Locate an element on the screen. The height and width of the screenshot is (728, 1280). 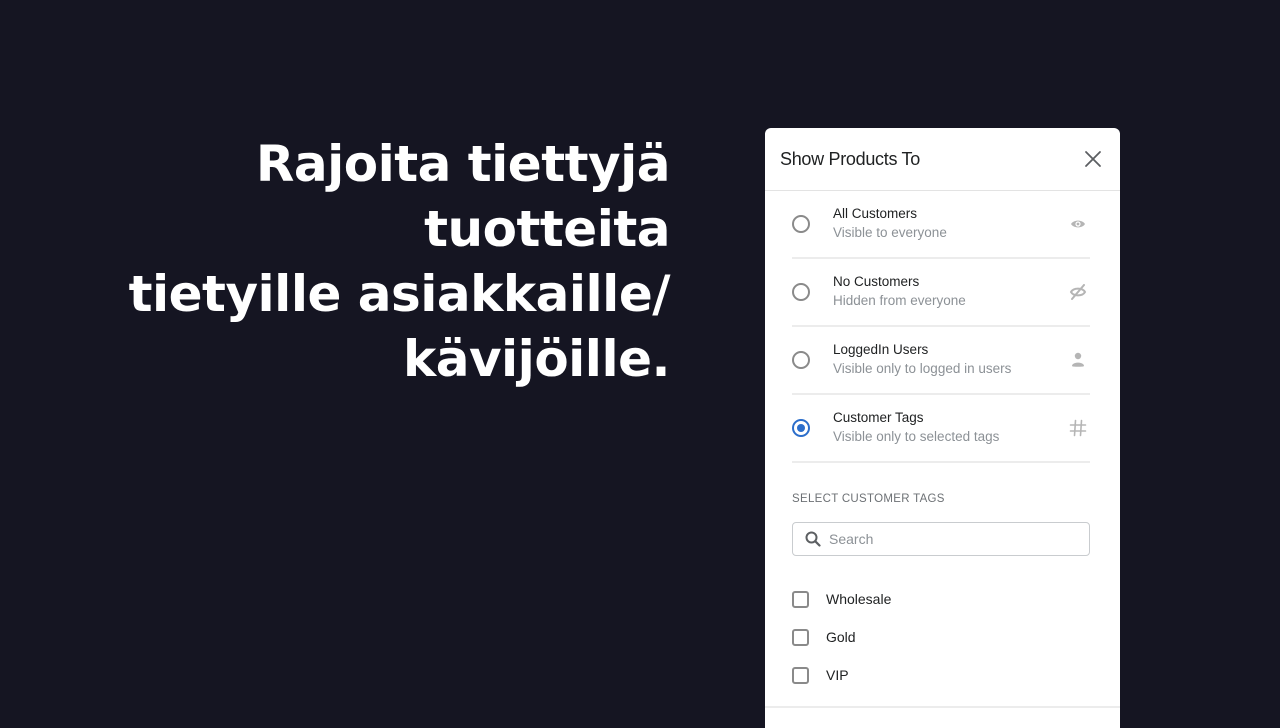
option-subtitle: Visible only to selected tags is located at coordinates (916, 436).